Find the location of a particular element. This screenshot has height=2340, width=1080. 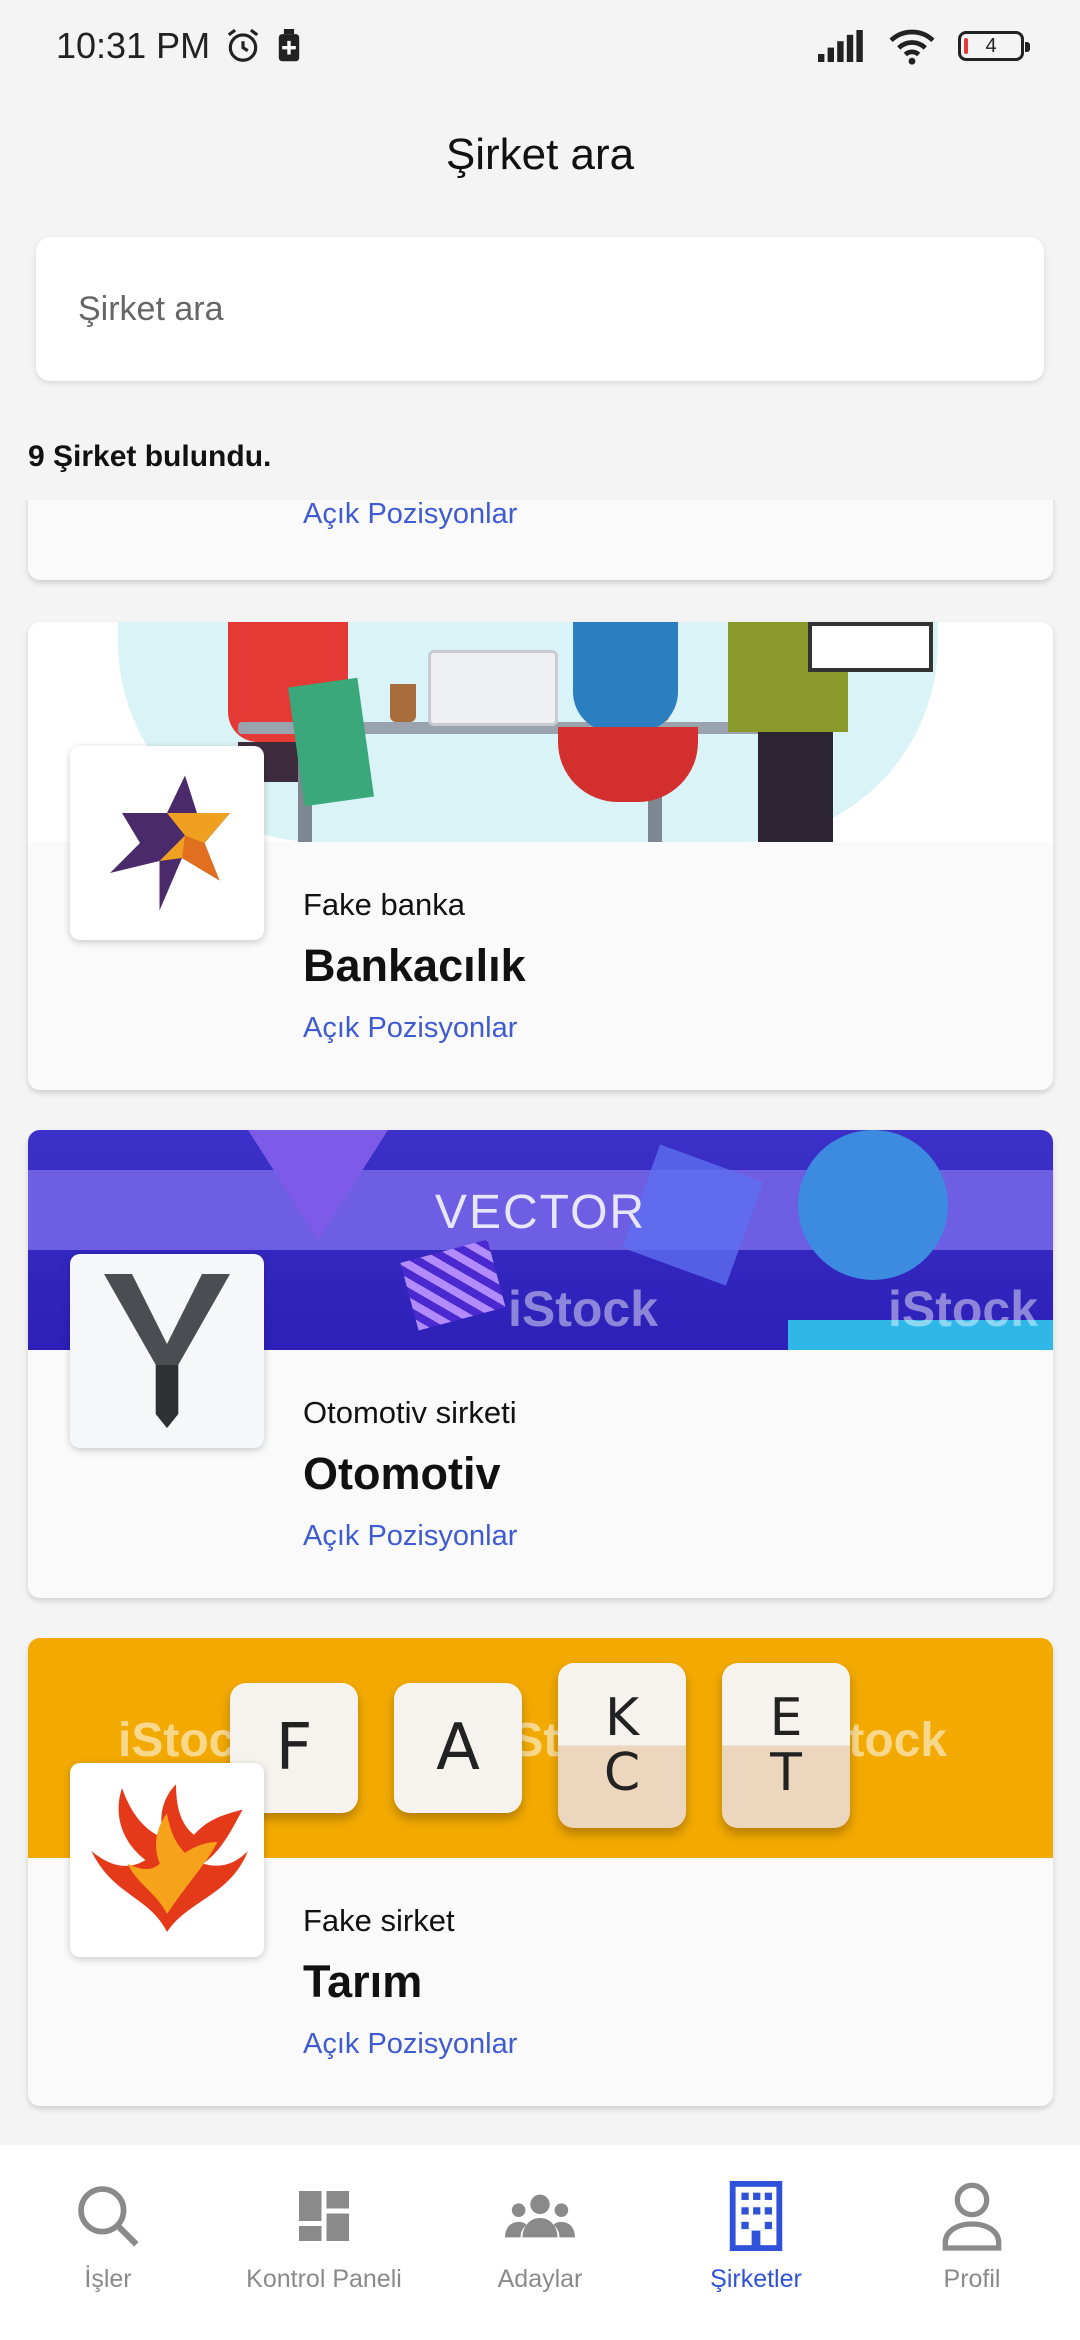

company-sector: Tarım is located at coordinates (363, 1981).